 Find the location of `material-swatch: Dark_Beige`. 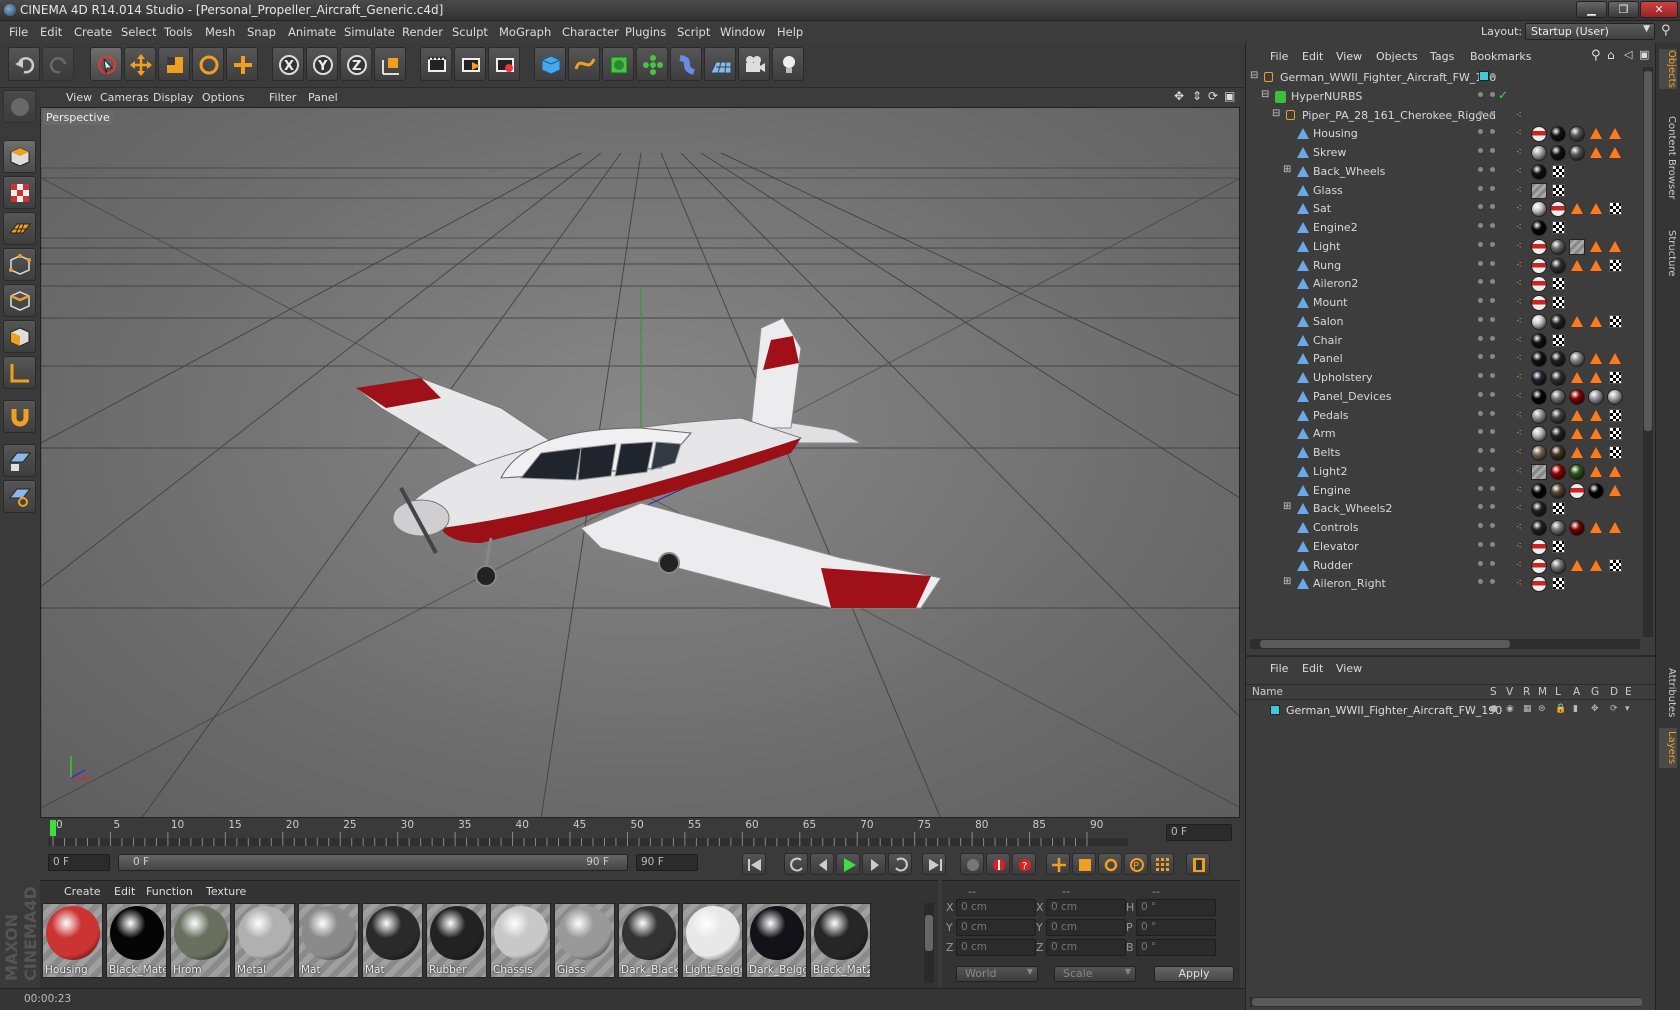

material-swatch: Dark_Beige is located at coordinates (776, 940).